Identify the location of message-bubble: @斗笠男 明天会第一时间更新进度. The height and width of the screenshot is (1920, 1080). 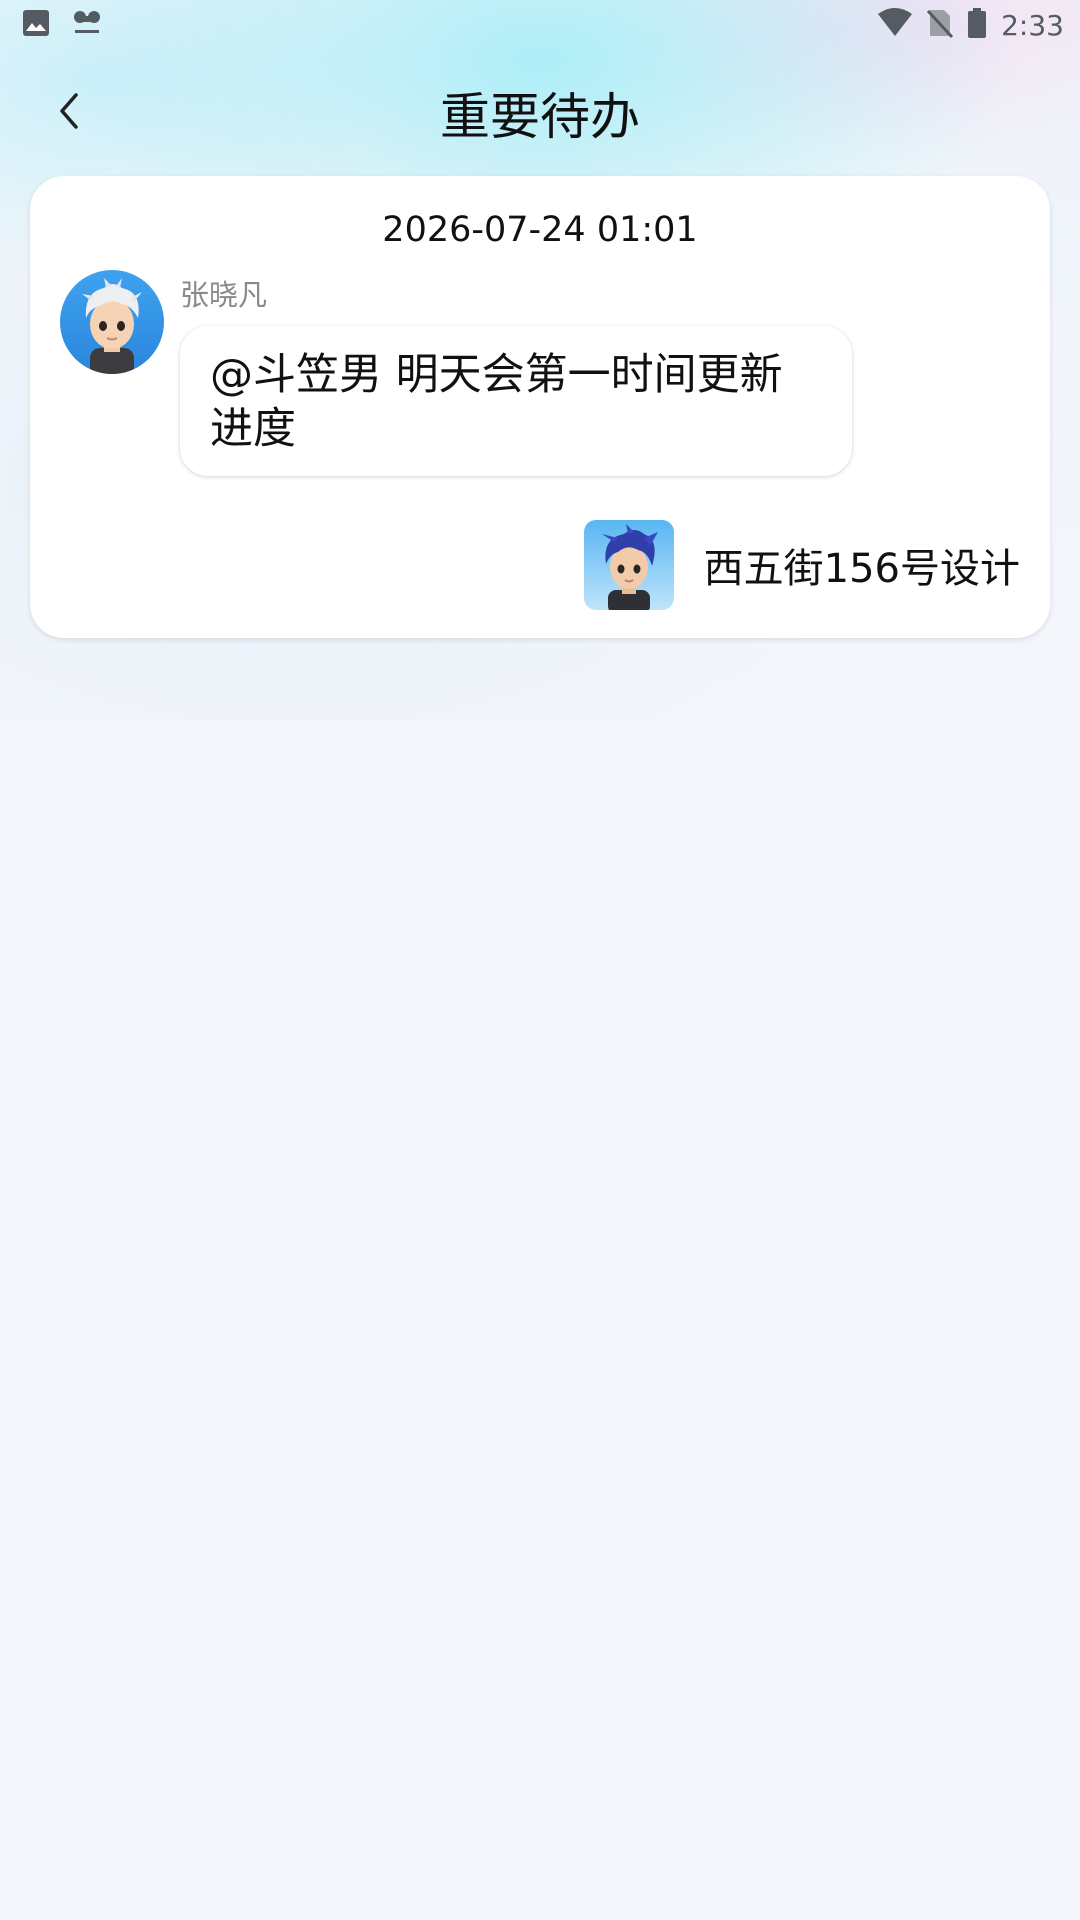
(516, 401).